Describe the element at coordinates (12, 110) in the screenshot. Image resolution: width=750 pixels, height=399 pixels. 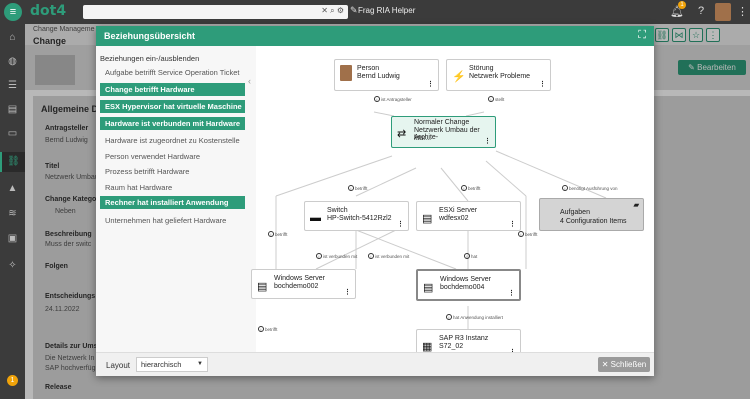
I see `clipboard-icon: ▤` at that location.